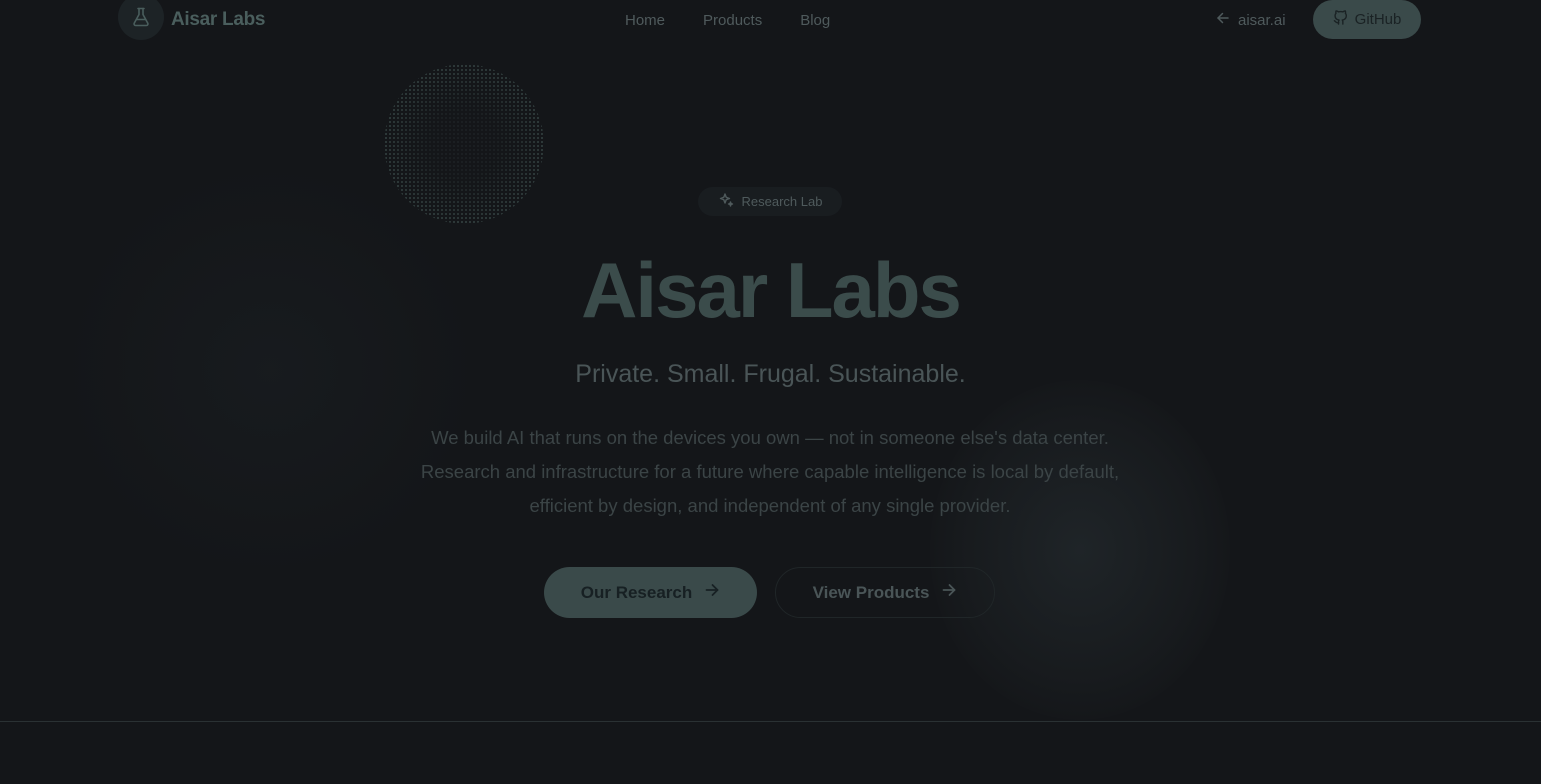 The image size is (1541, 784). What do you see at coordinates (771, 290) in the screenshot?
I see `hero-title: Aisar Labs` at bounding box center [771, 290].